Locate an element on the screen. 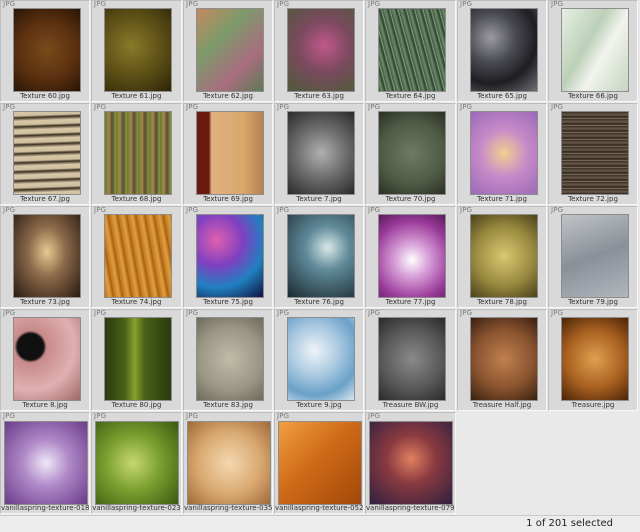  thumbnail-item: JPG vanillaspring-texture-018 is located at coordinates (45, 463).